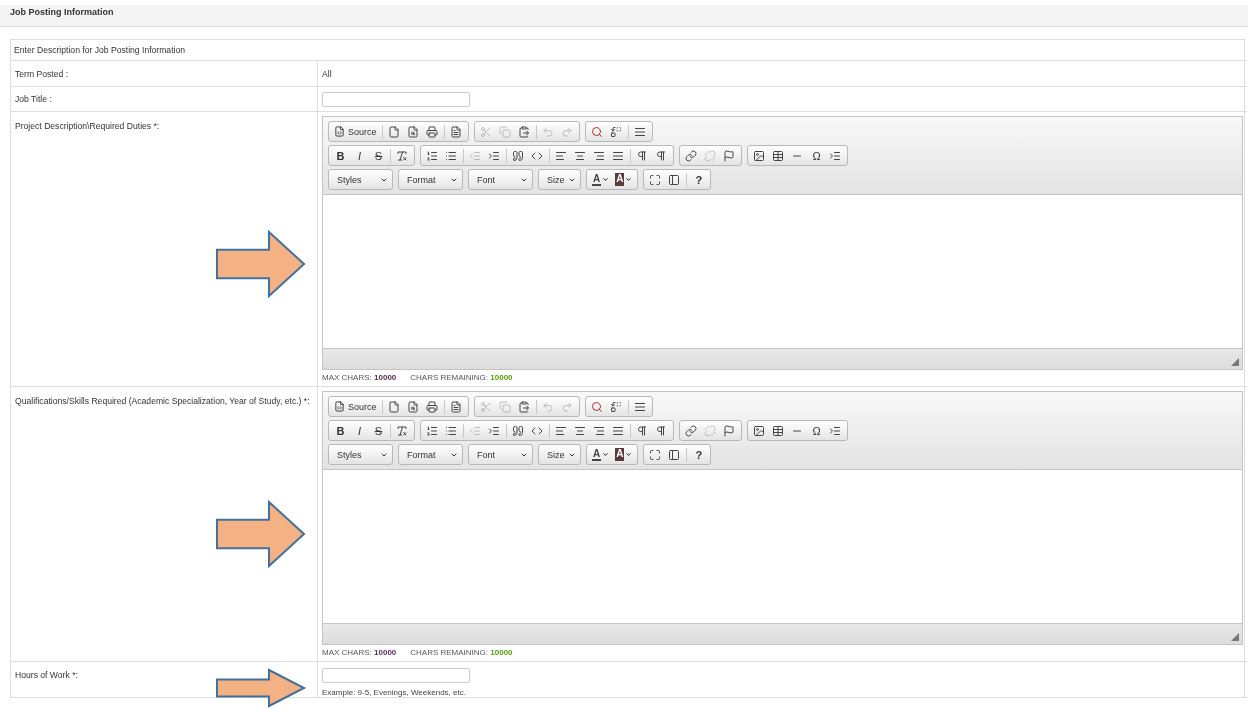 The width and height of the screenshot is (1248, 708). Describe the element at coordinates (451, 155) in the screenshot. I see `bullet-list-icon` at that location.